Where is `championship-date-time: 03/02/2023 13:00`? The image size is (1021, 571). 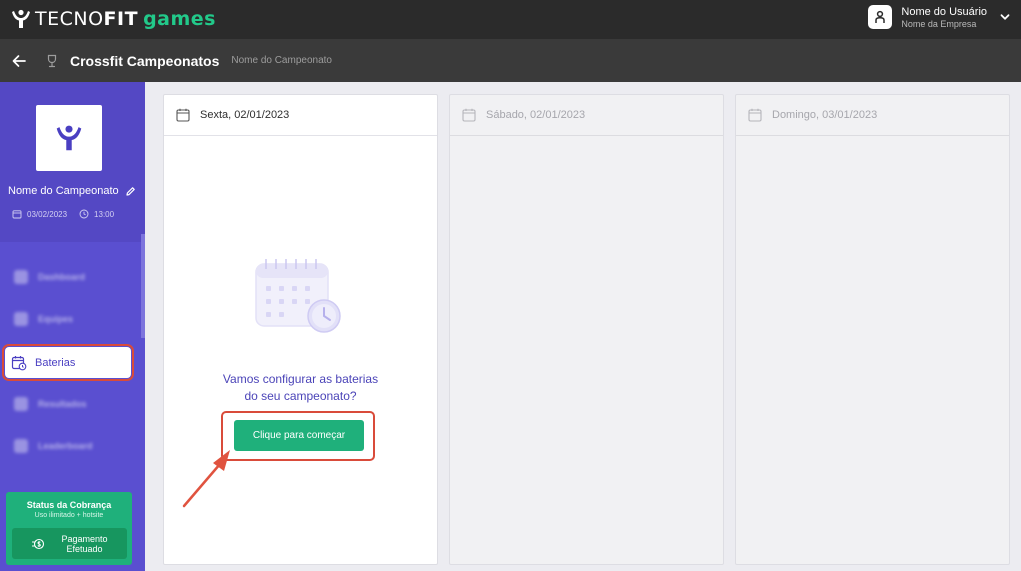
championship-date-time: 03/02/2023 13:00 is located at coordinates (63, 214).